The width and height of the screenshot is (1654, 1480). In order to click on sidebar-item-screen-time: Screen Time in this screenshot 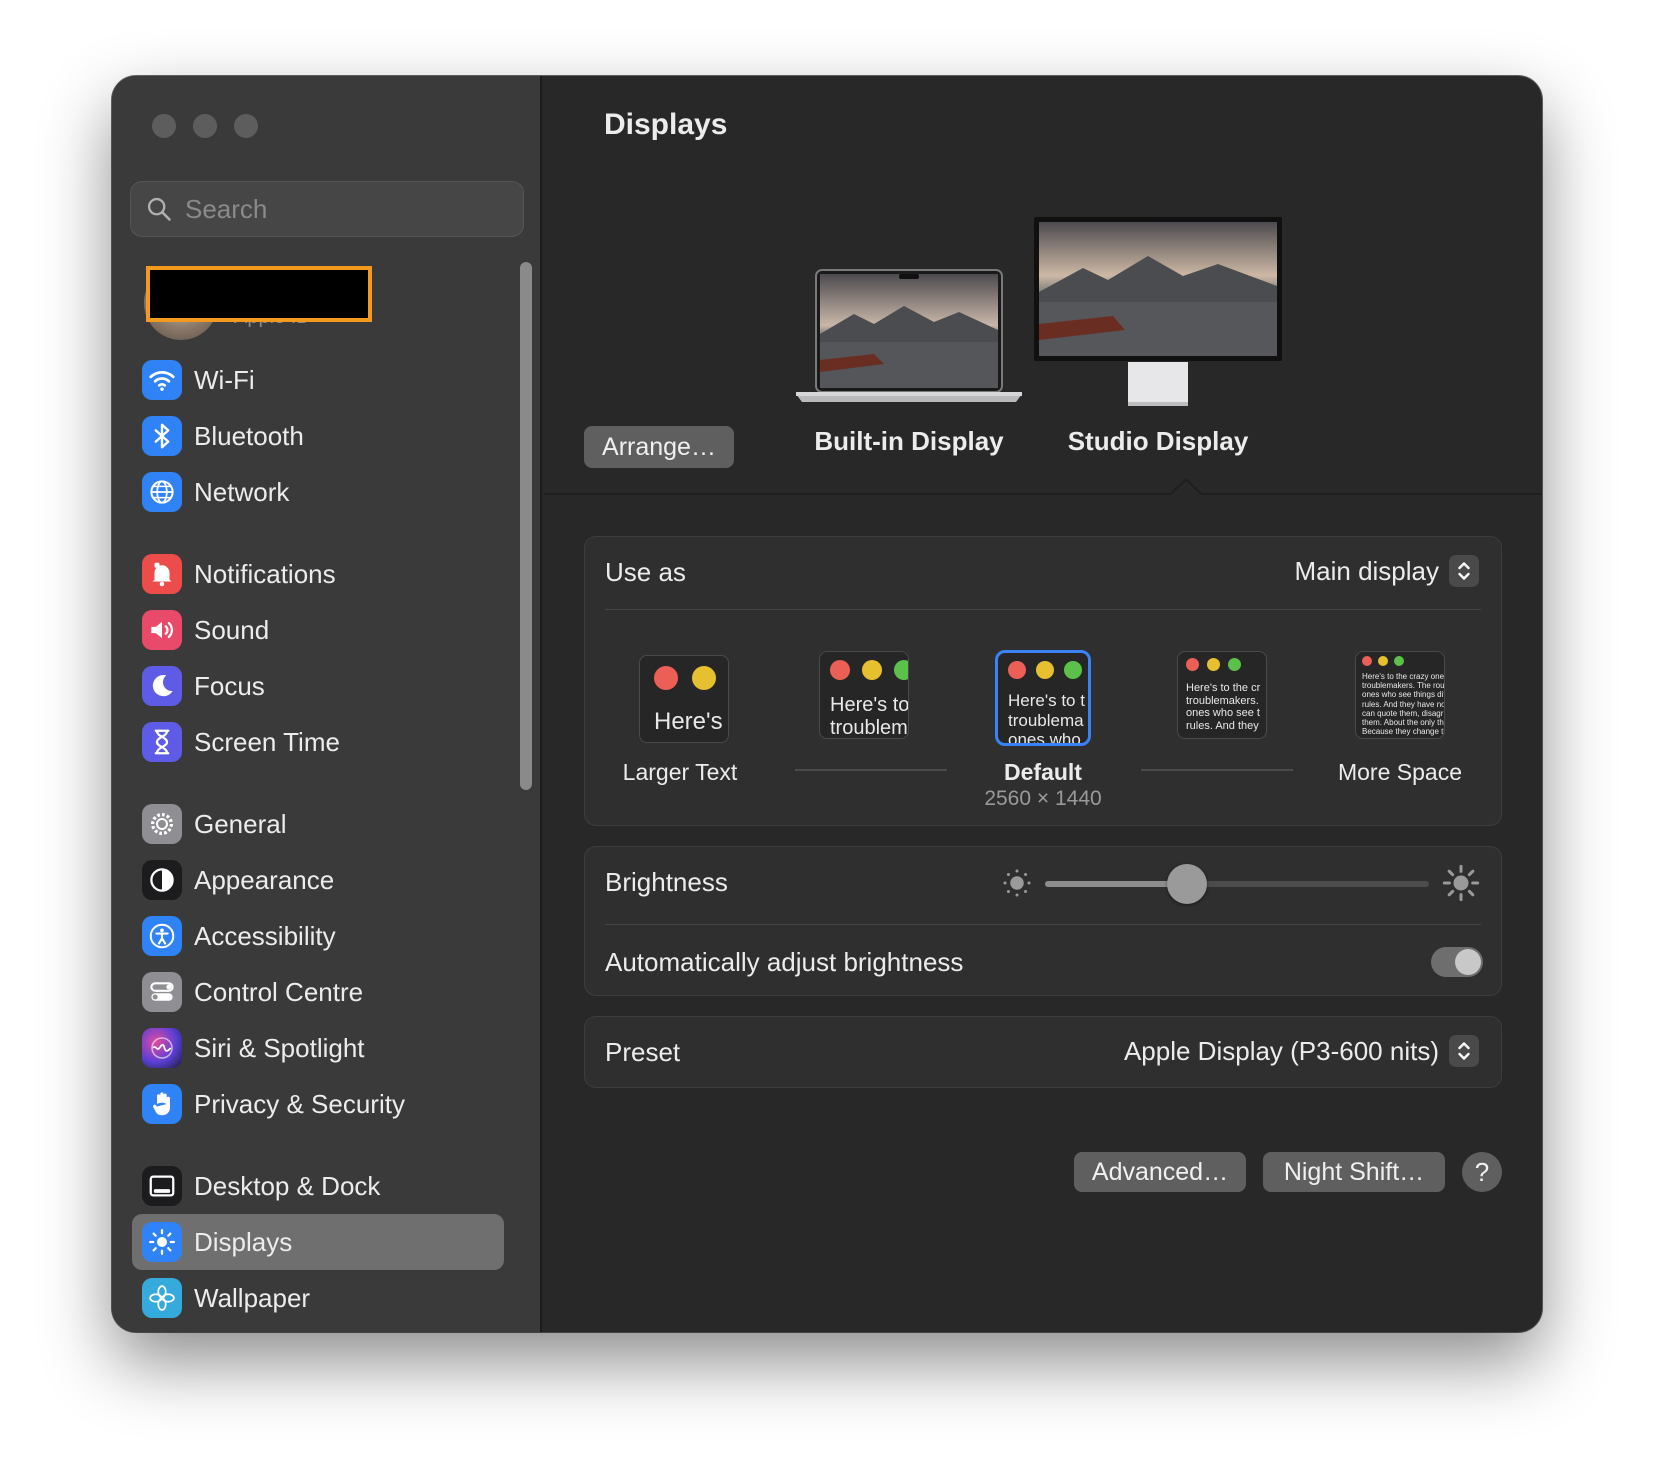, I will do `click(318, 742)`.